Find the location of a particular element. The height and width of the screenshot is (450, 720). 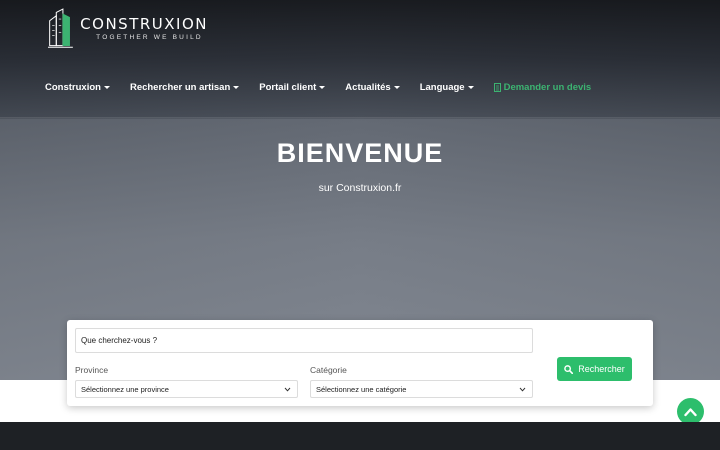

nav-divider is located at coordinates (360, 117).